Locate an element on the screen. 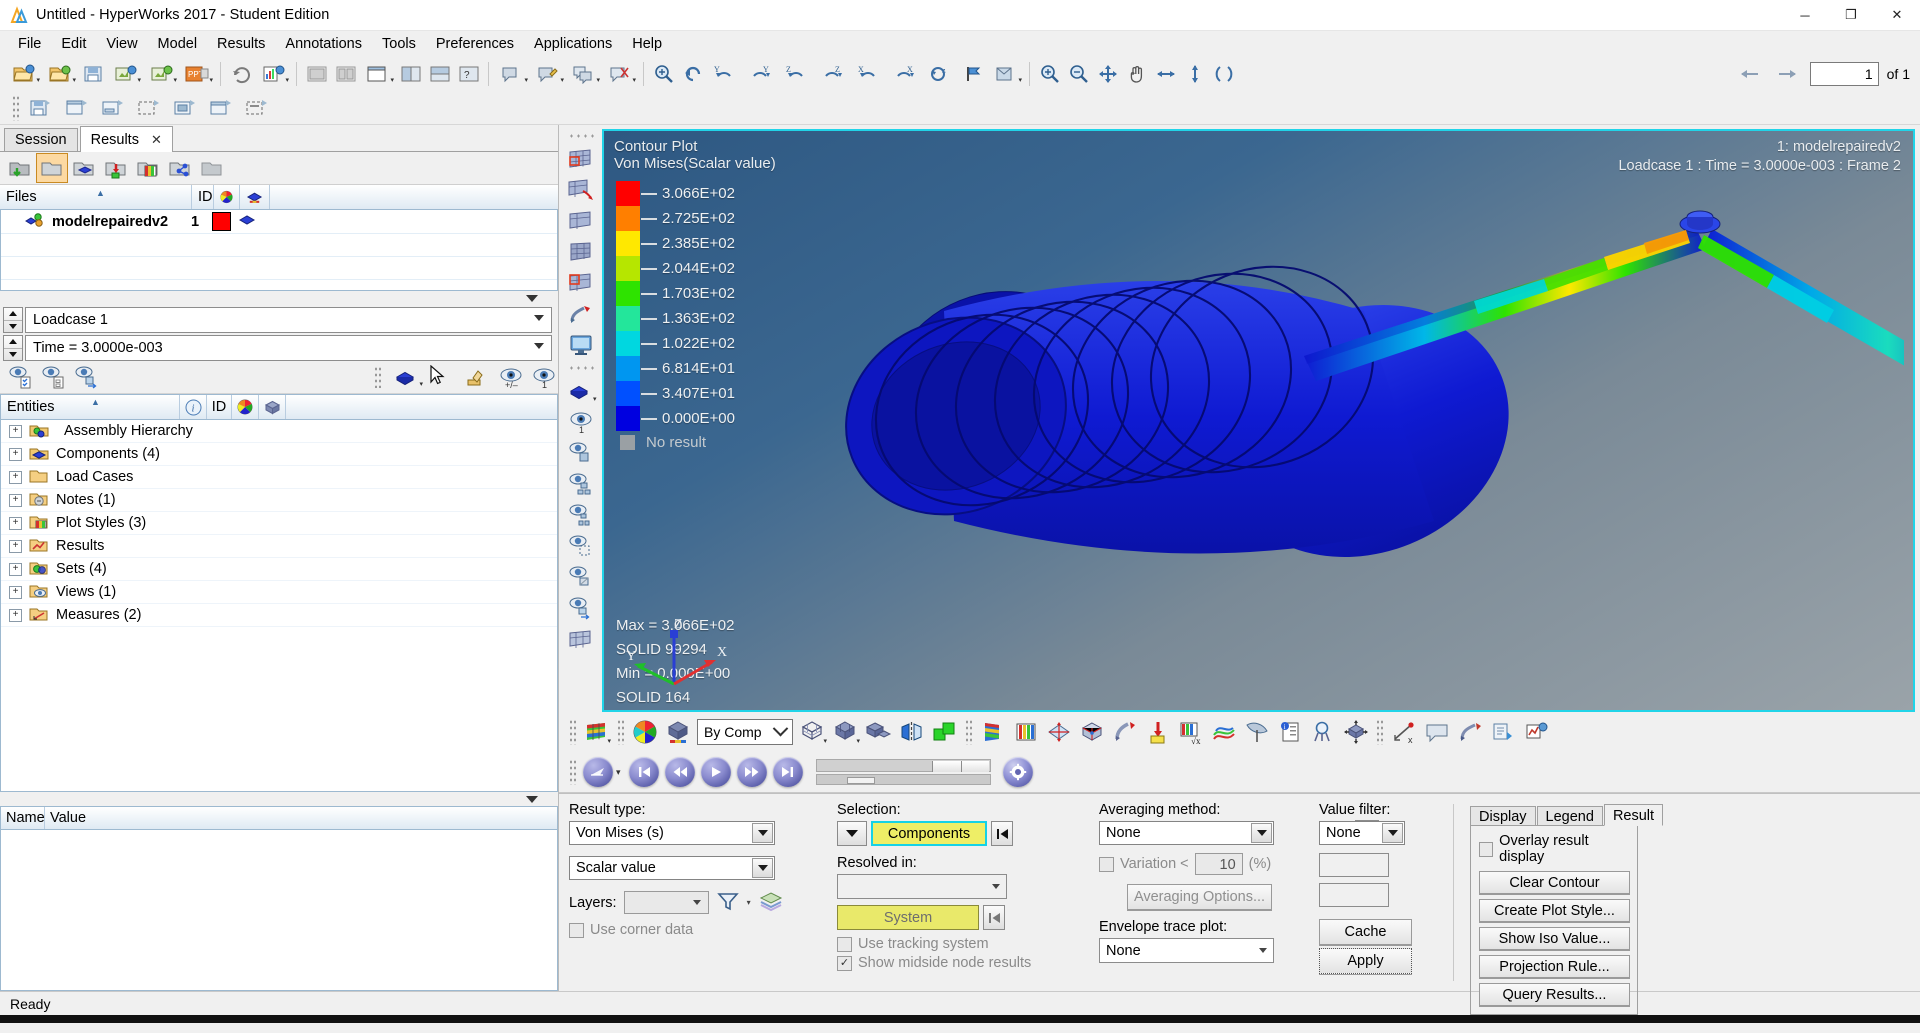  color-by-select: By Comp is located at coordinates (745, 732).